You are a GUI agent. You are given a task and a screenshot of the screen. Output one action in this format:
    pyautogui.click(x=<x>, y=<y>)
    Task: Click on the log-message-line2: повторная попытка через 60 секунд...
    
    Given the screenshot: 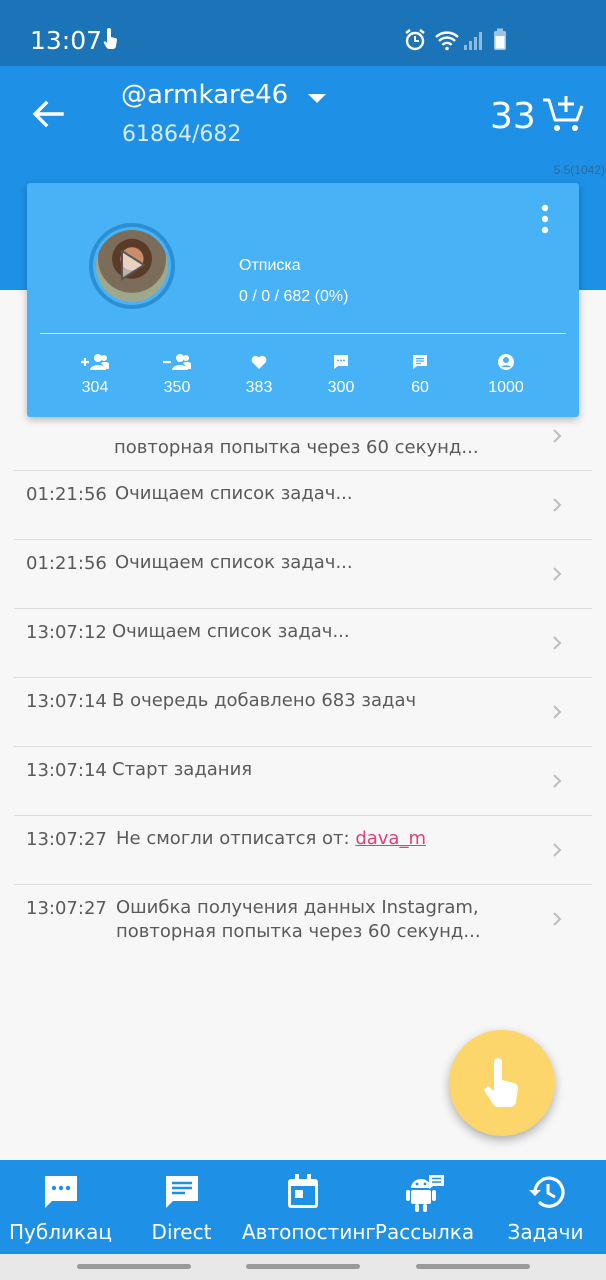 What is the action you would take?
    pyautogui.click(x=298, y=931)
    